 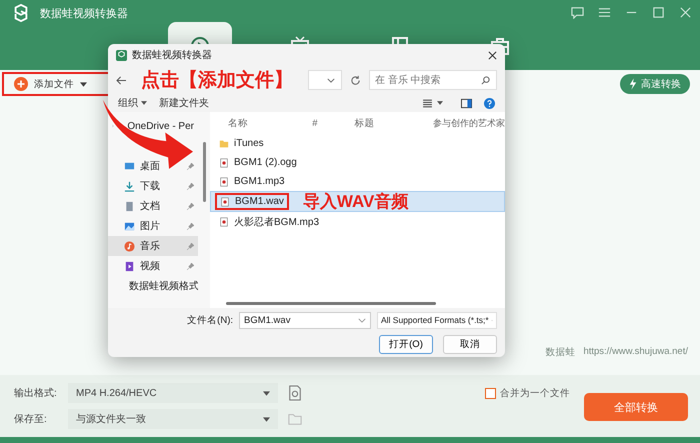 I want to click on nav-label: OneDrive - Per, so click(x=160, y=126).